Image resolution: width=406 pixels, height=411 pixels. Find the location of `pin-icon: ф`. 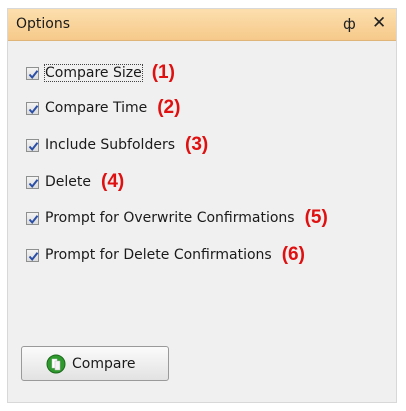

pin-icon: ф is located at coordinates (349, 24).